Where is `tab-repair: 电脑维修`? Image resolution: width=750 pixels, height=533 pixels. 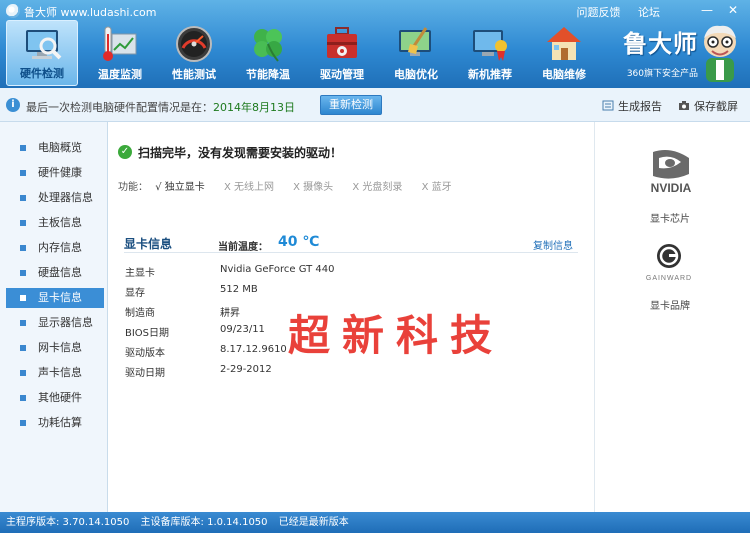
tab-repair: 电脑维修 is located at coordinates (564, 53).